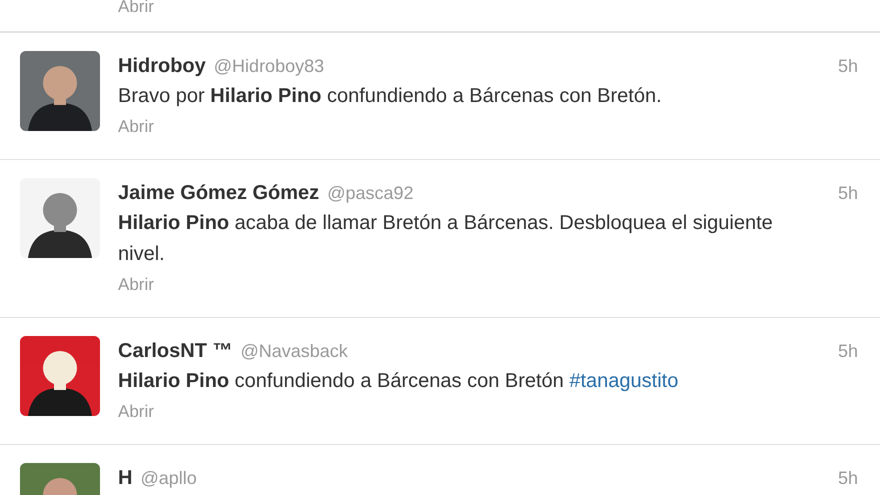 Image resolution: width=880 pixels, height=495 pixels. I want to click on tweet-text: Bravo por Hilario Pino confundiendo a Bárcenas con Bretón., so click(390, 96).